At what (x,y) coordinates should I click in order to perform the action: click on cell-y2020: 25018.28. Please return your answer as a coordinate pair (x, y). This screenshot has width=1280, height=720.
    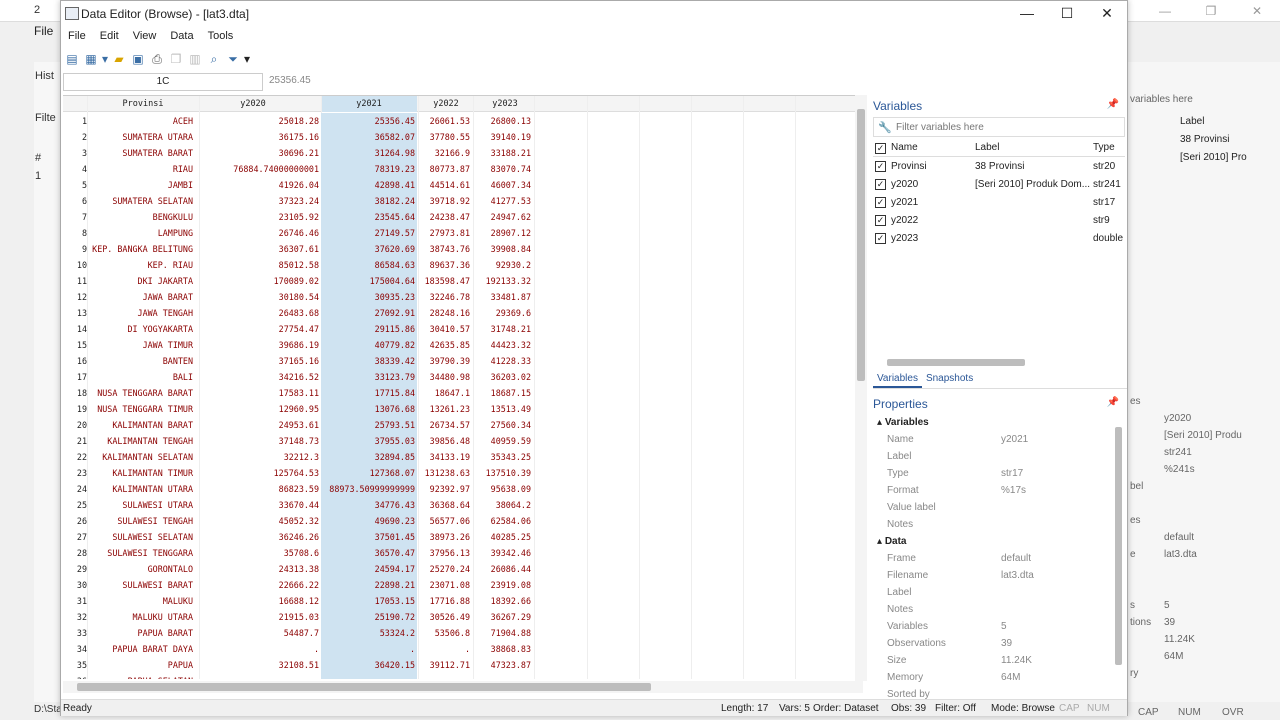
    Looking at the image, I should click on (260, 121).